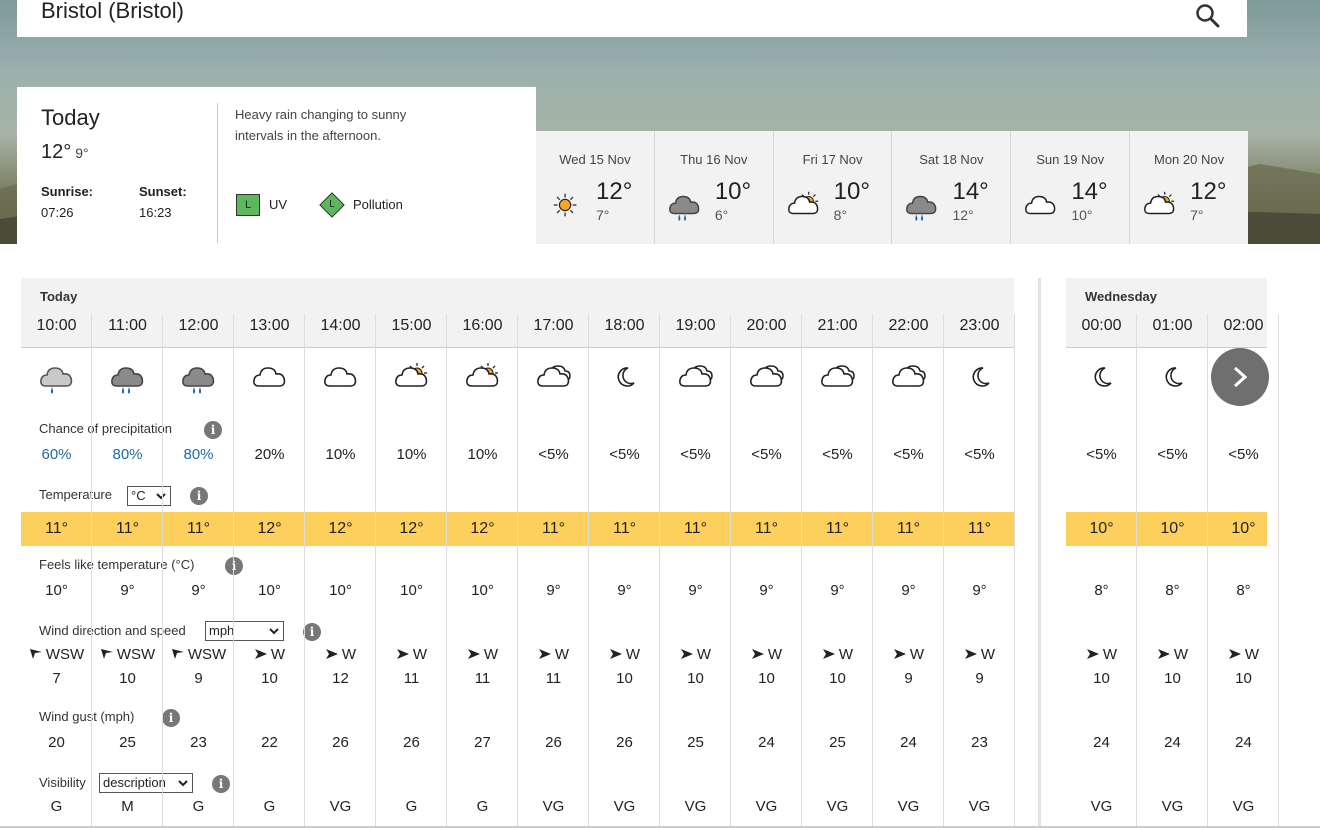  Describe the element at coordinates (837, 325) in the screenshot. I see `hour-time: 21:00` at that location.